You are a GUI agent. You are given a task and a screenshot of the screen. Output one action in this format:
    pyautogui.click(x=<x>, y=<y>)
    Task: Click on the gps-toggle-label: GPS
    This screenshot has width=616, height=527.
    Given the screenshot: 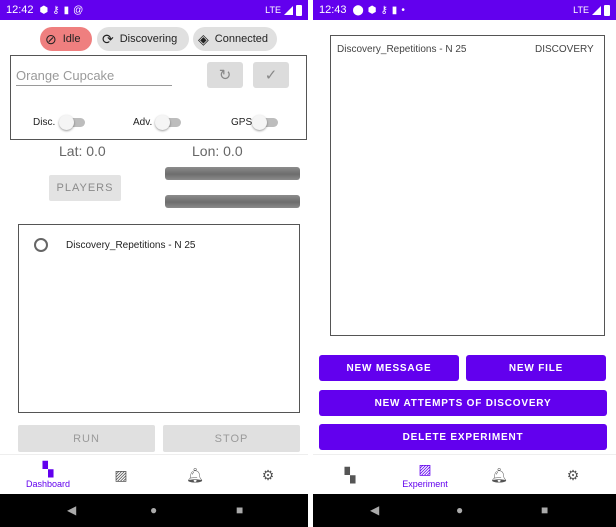 What is the action you would take?
    pyautogui.click(x=242, y=122)
    